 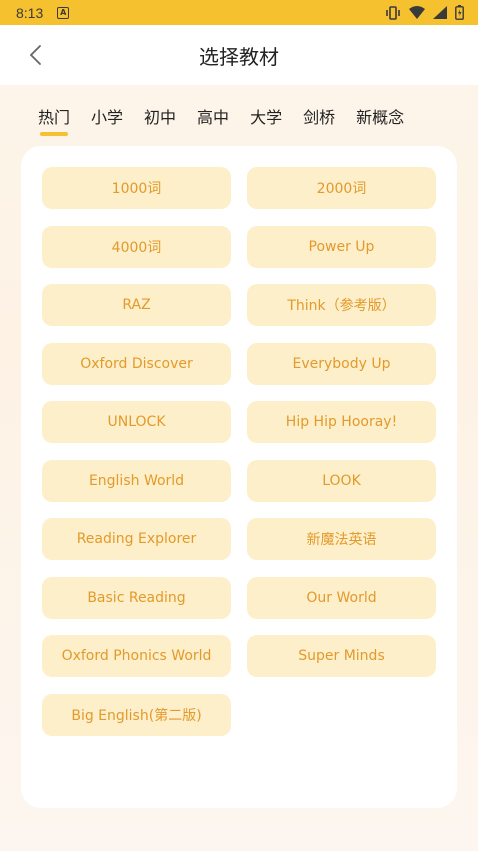 I want to click on textbook-button: UNLOCK, so click(x=136, y=422).